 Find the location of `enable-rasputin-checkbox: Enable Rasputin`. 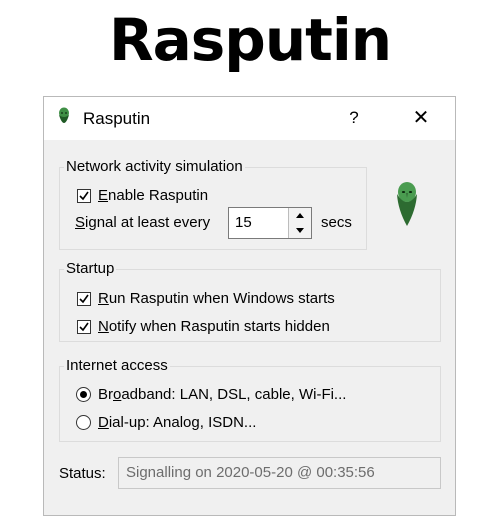

enable-rasputin-checkbox: Enable Rasputin is located at coordinates (142, 195).